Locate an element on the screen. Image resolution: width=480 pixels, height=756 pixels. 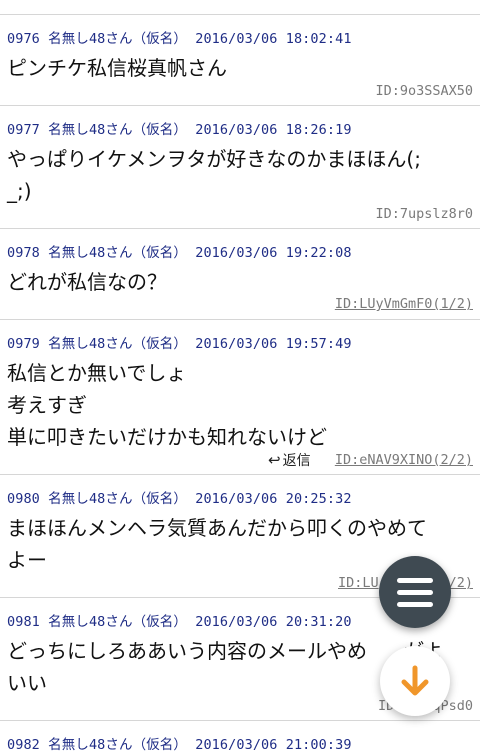
post-meta: 0978 名無し48さん（仮名） 2016/03/06 19:22:08 is located at coordinates (179, 251).